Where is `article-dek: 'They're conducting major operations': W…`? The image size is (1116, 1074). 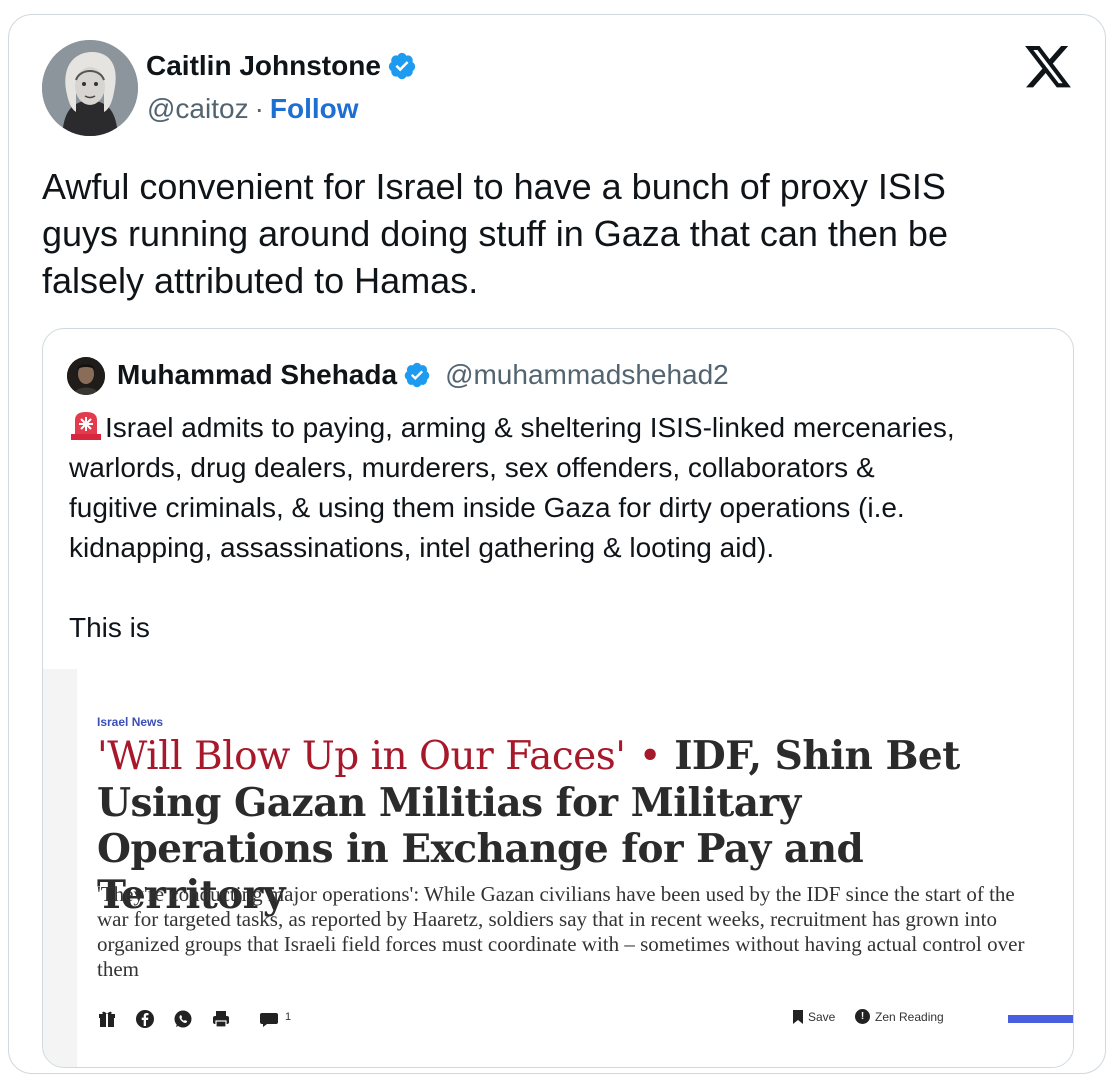
article-dek: 'They're conducting major operations': W… is located at coordinates (561, 931).